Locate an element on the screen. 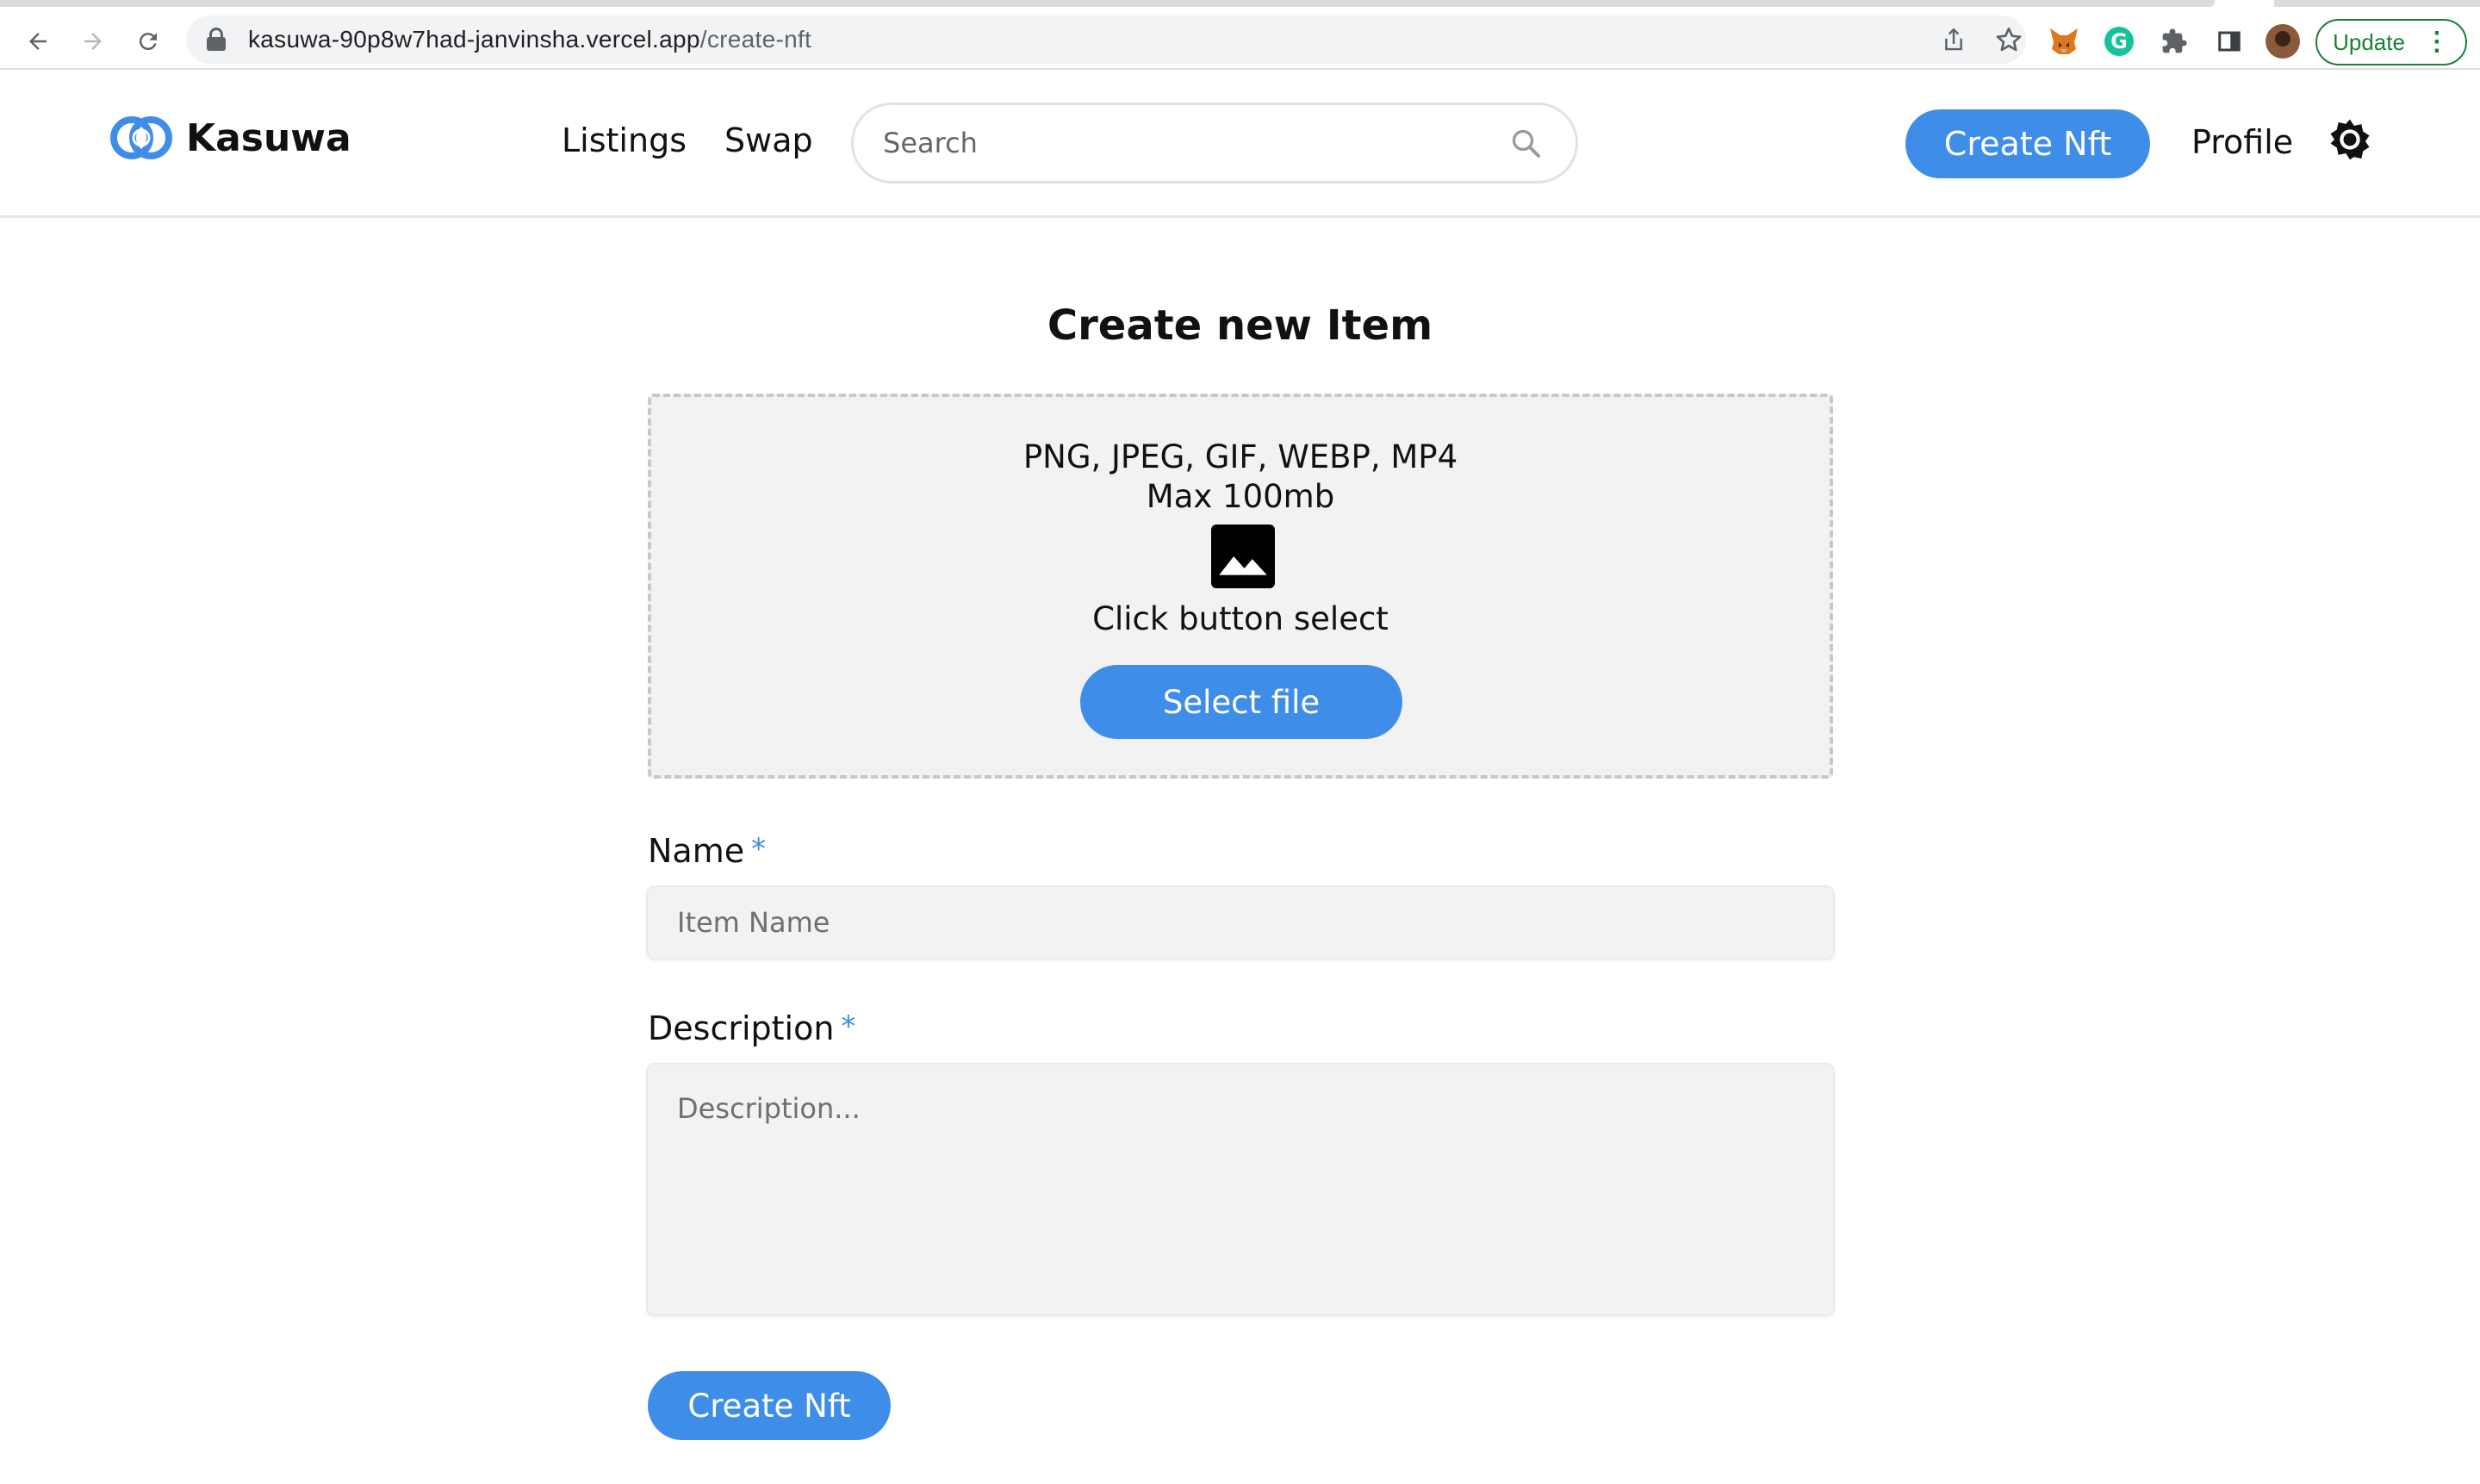 The height and width of the screenshot is (1484, 2480). bookmark-star-icon is located at coordinates (2009, 40).